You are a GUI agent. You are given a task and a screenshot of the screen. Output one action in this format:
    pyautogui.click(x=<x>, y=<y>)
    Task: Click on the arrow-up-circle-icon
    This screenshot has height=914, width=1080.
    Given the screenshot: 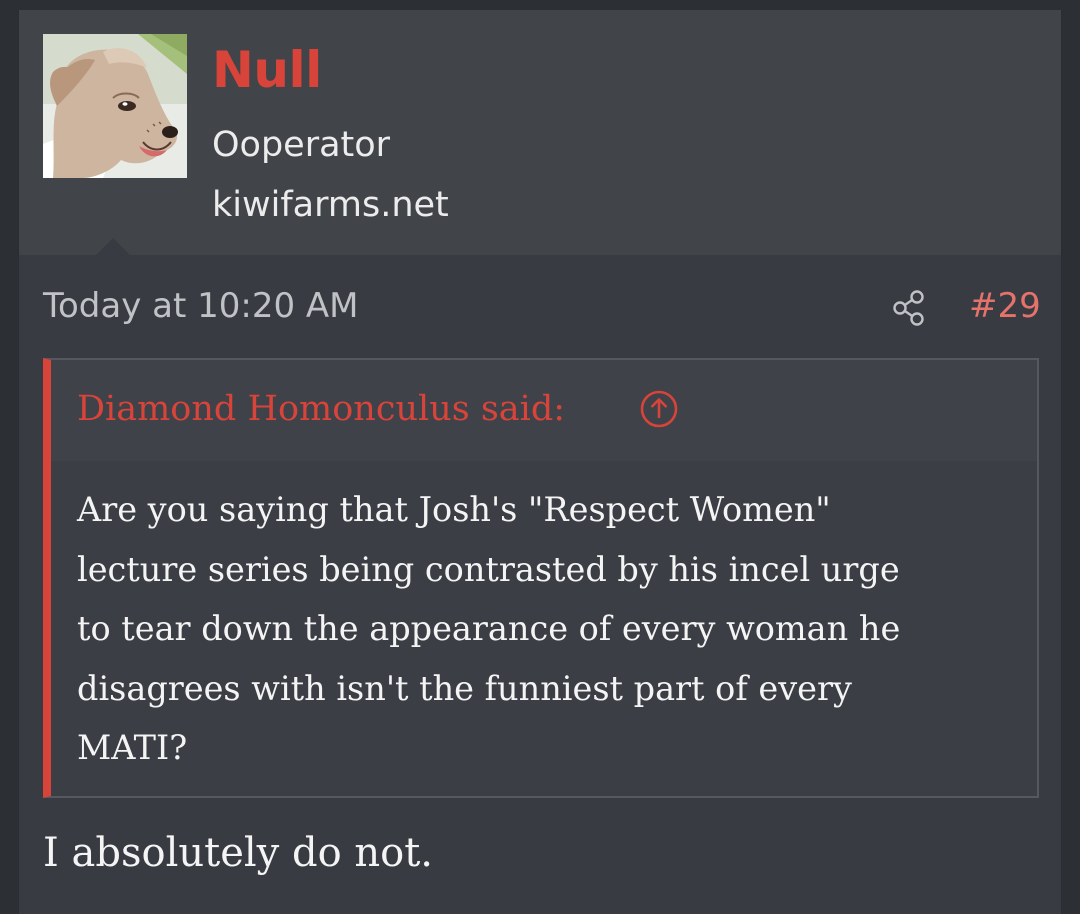 What is the action you would take?
    pyautogui.click(x=659, y=409)
    